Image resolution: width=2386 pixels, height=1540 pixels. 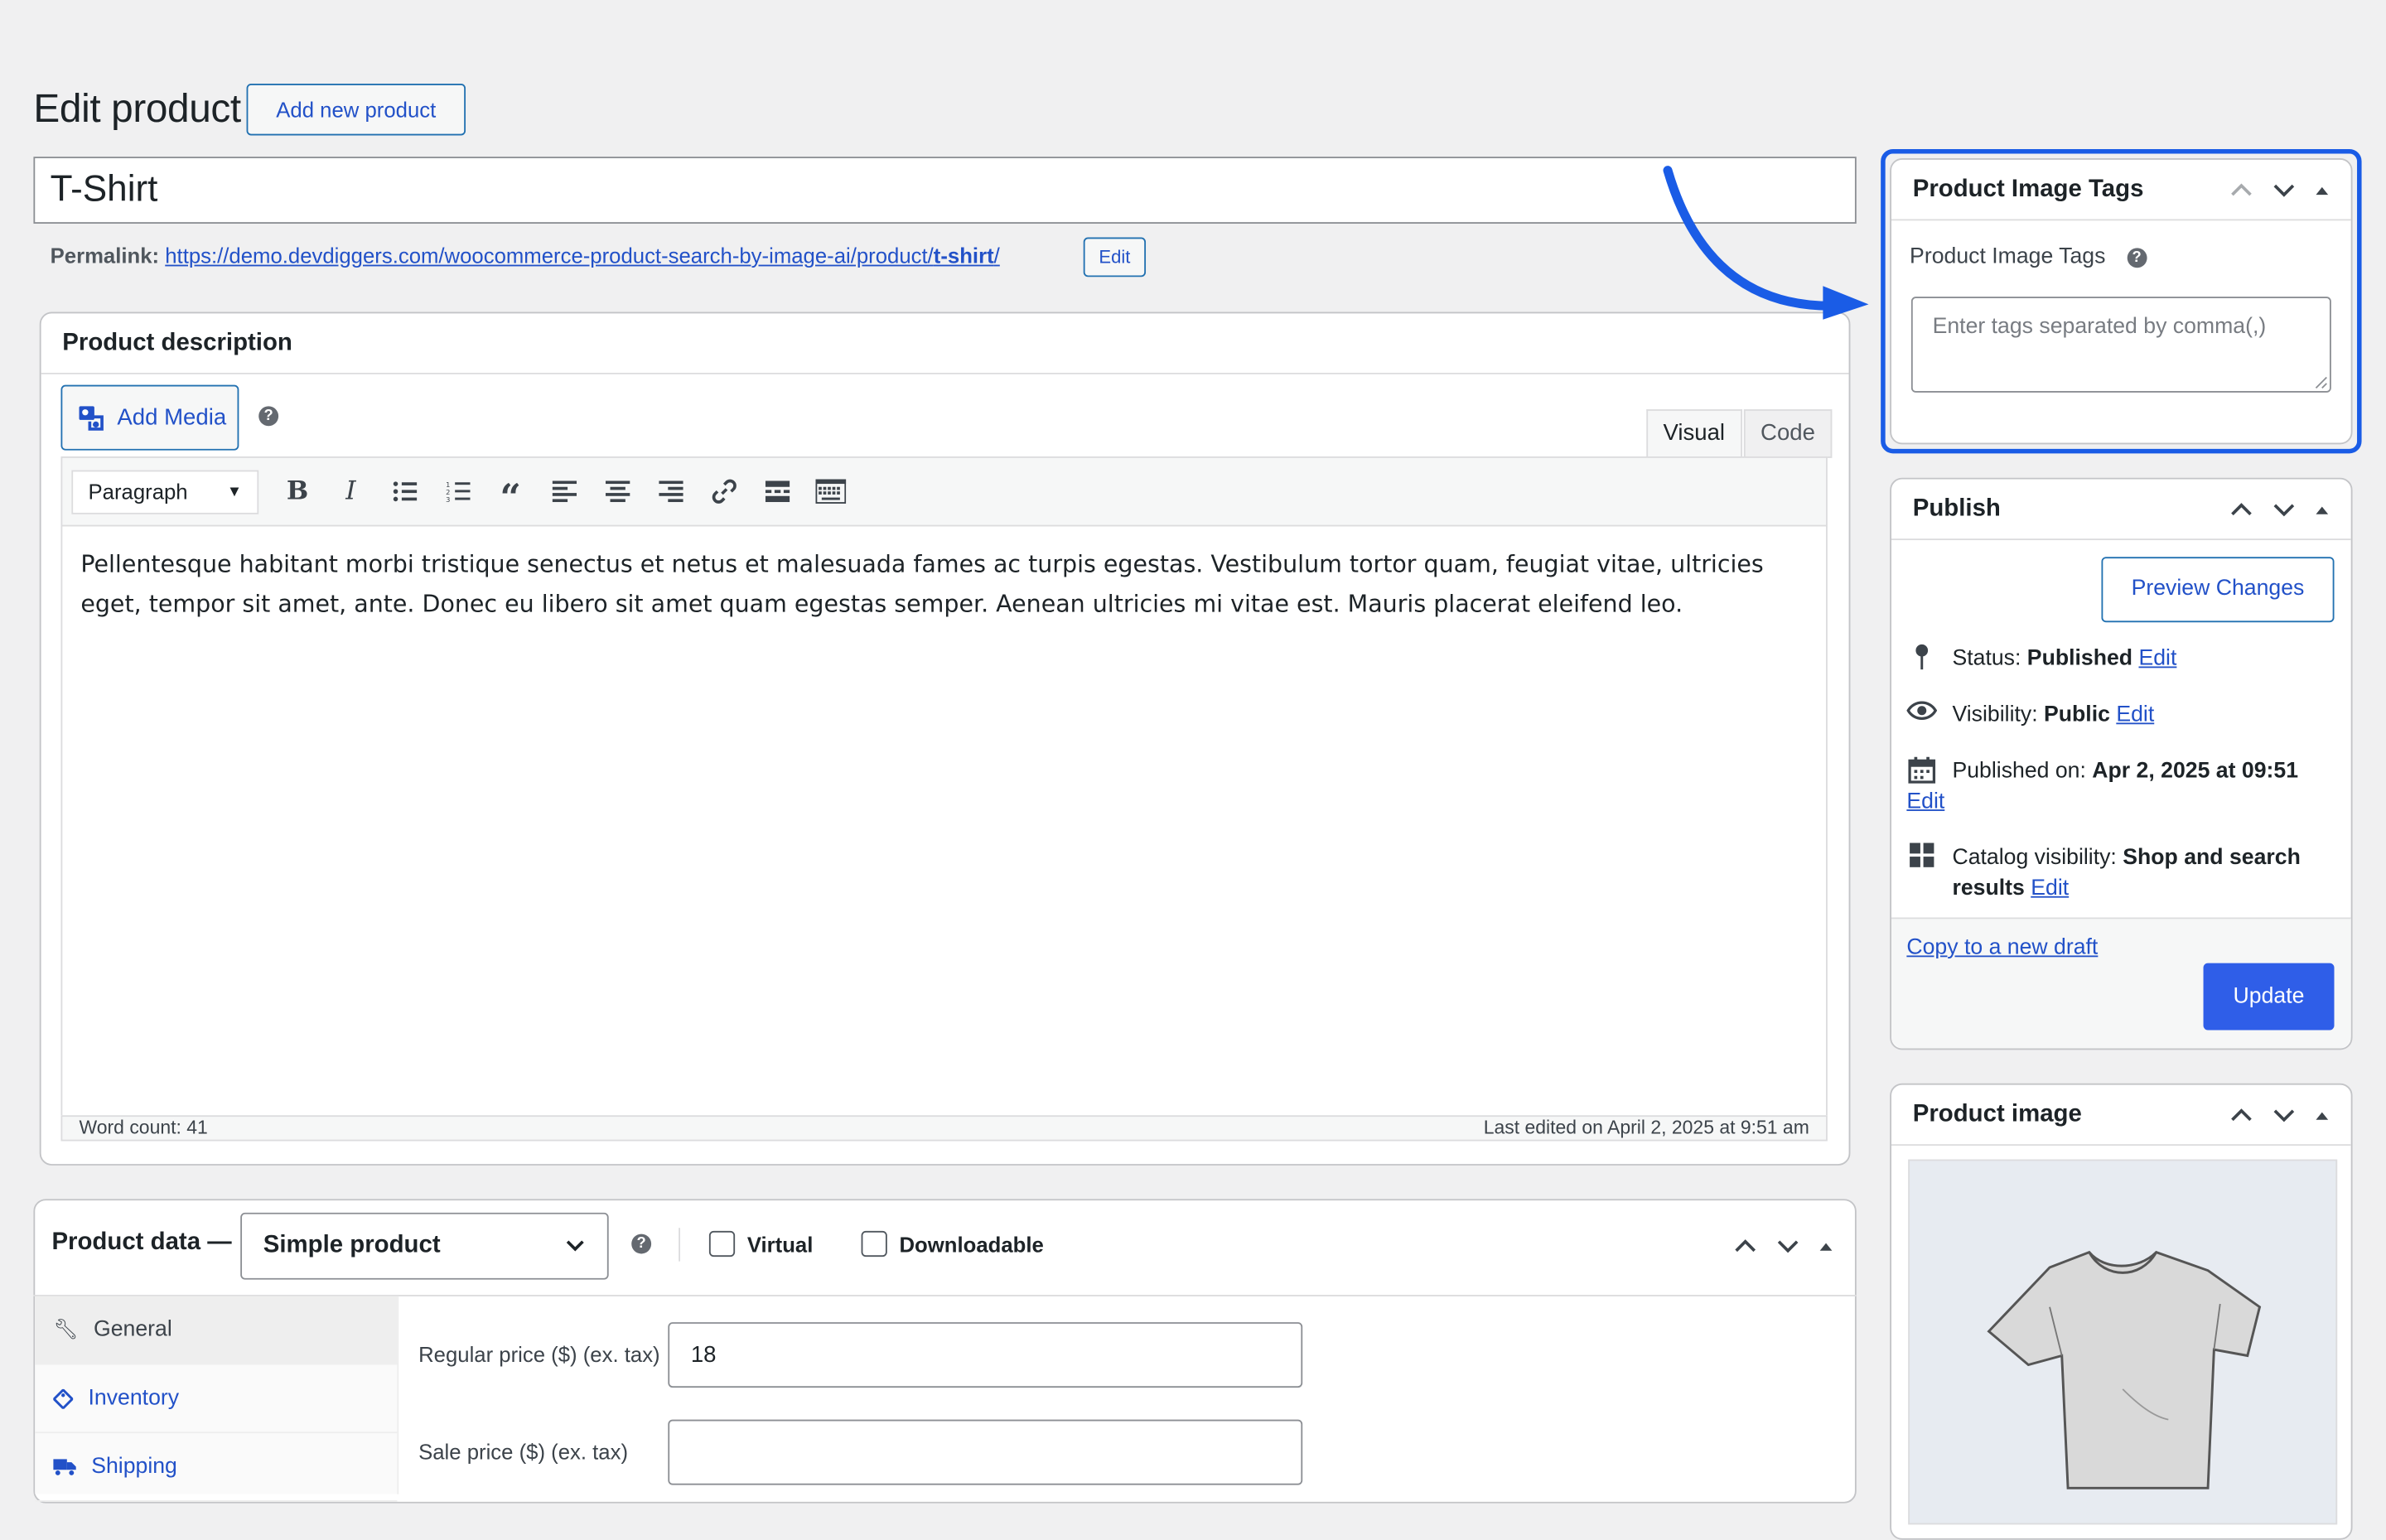 What do you see at coordinates (352, 1245) in the screenshot?
I see `product-type-value: Simple product` at bounding box center [352, 1245].